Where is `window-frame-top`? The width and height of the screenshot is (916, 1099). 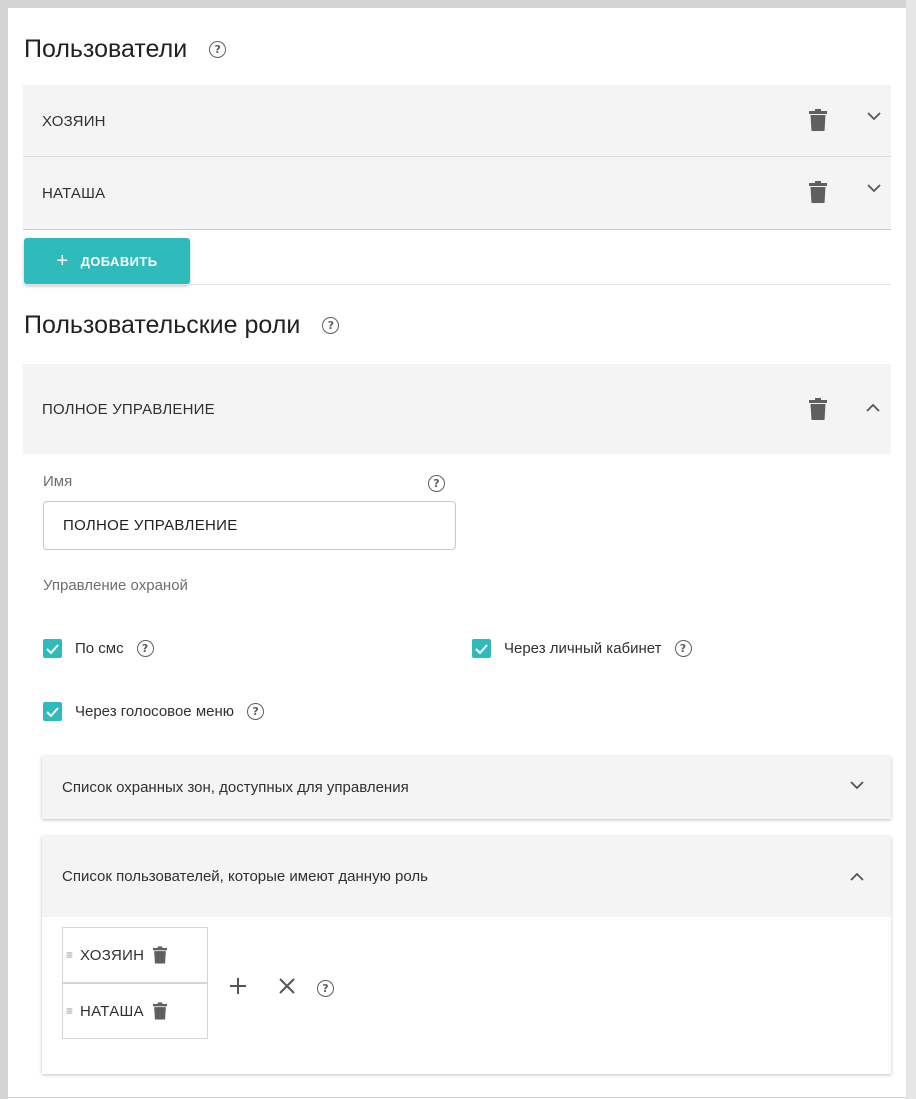 window-frame-top is located at coordinates (458, 4).